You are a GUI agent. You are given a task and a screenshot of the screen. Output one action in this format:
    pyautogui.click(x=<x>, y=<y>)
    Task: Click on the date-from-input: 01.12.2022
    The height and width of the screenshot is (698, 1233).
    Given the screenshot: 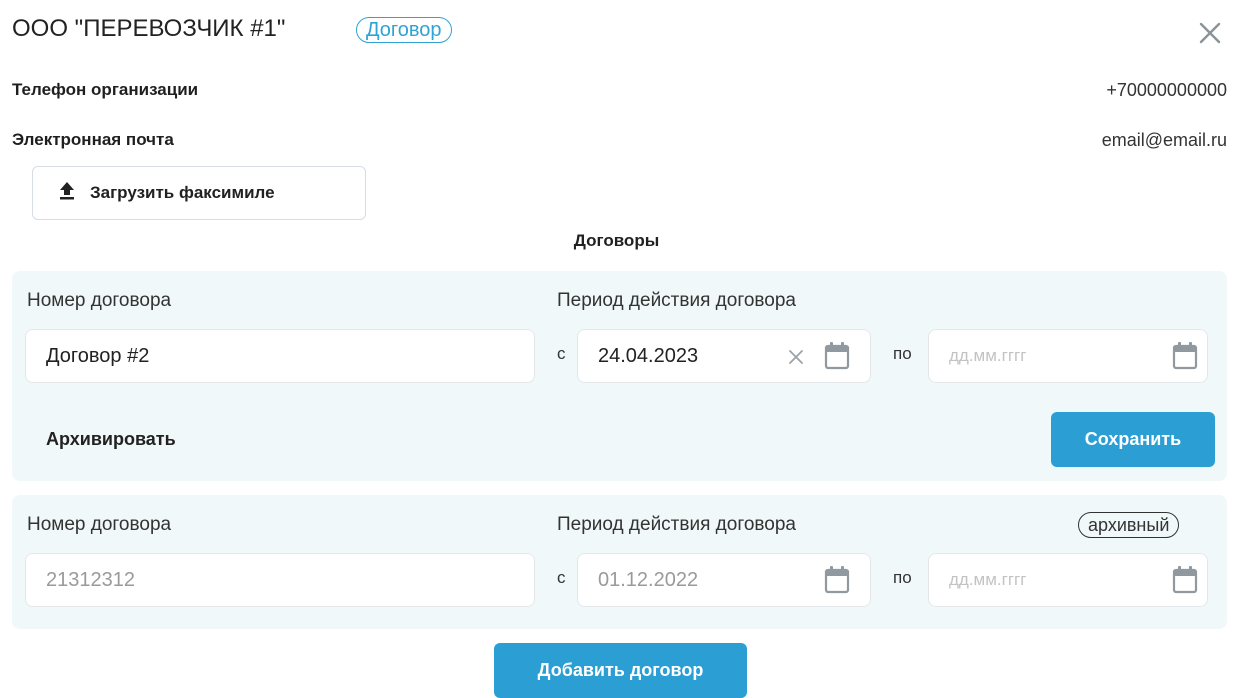 What is the action you would take?
    pyautogui.click(x=724, y=580)
    